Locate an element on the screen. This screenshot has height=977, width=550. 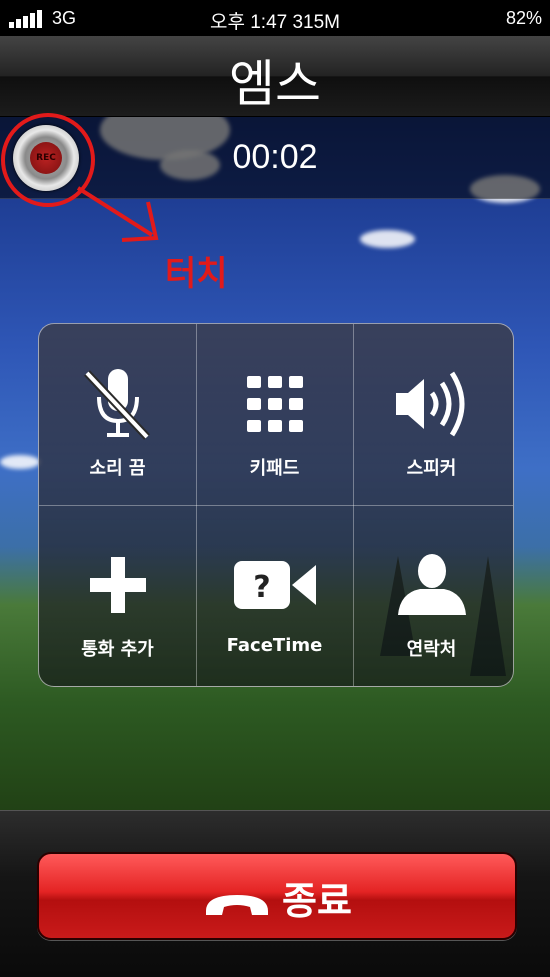
end-call-row: 종료 is located at coordinates (277, 897).